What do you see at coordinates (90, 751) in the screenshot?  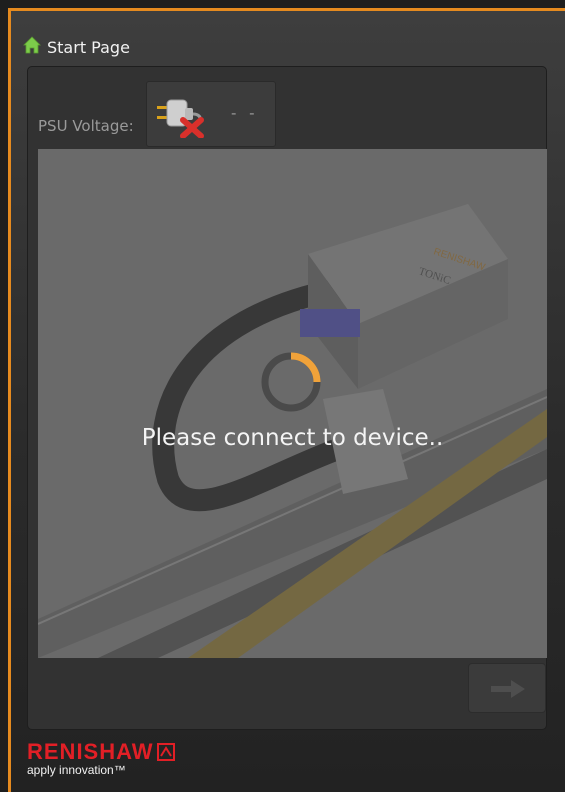 I see `brand-name: RENISHAW` at bounding box center [90, 751].